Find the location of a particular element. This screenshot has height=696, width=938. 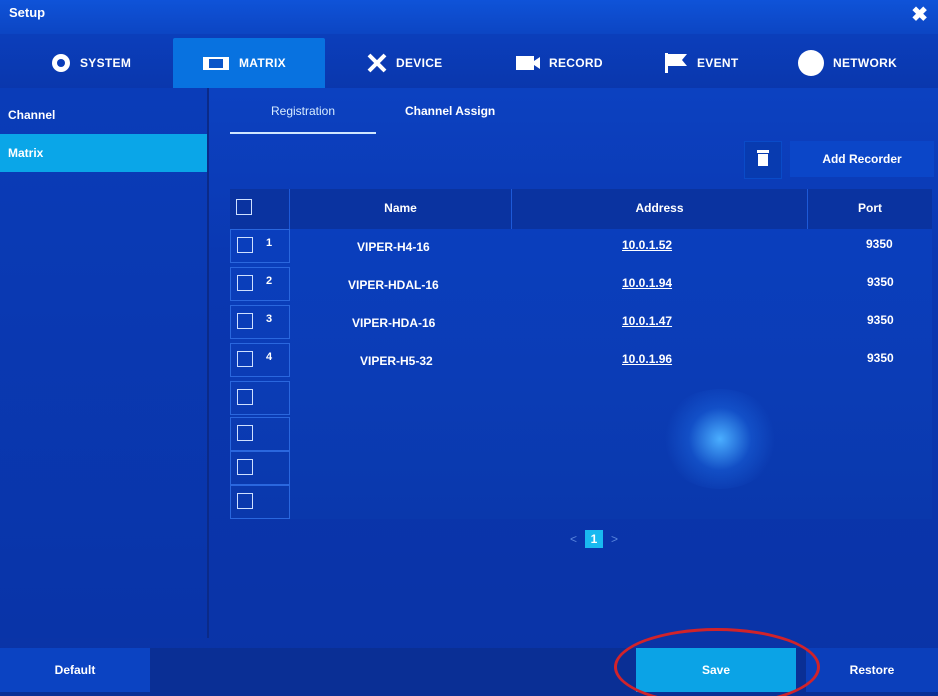

row-address: 10.0.1.52 is located at coordinates (647, 245).